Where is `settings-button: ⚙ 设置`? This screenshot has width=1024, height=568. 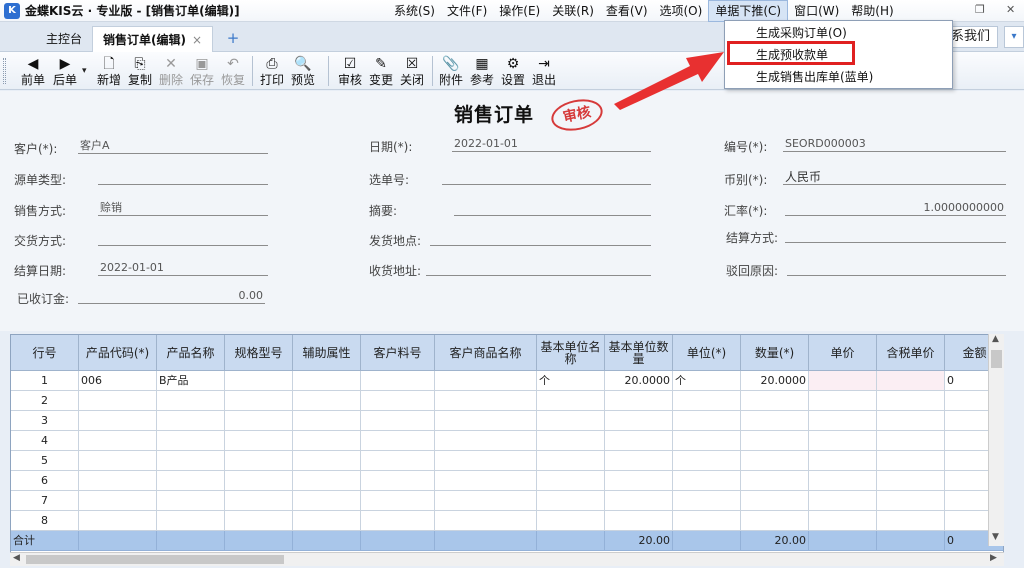
settings-button: ⚙ 设置 is located at coordinates (513, 72).